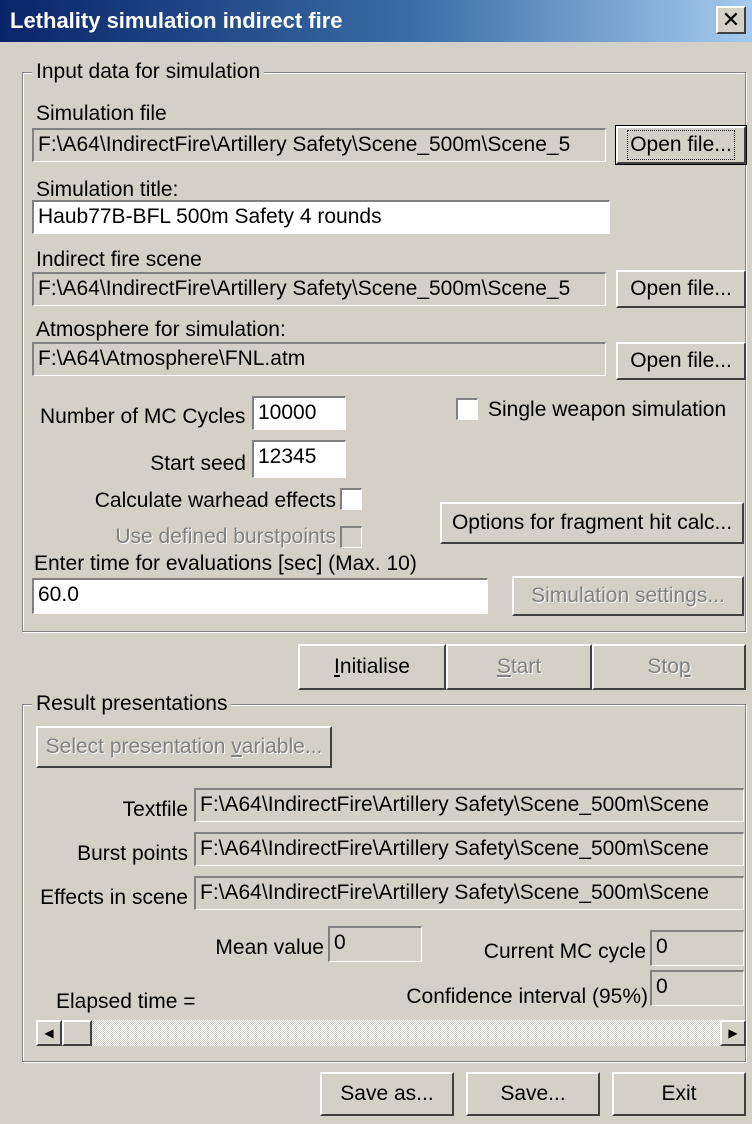  I want to click on use-burstpoints-label: Use defined burstpoints, so click(225, 536).